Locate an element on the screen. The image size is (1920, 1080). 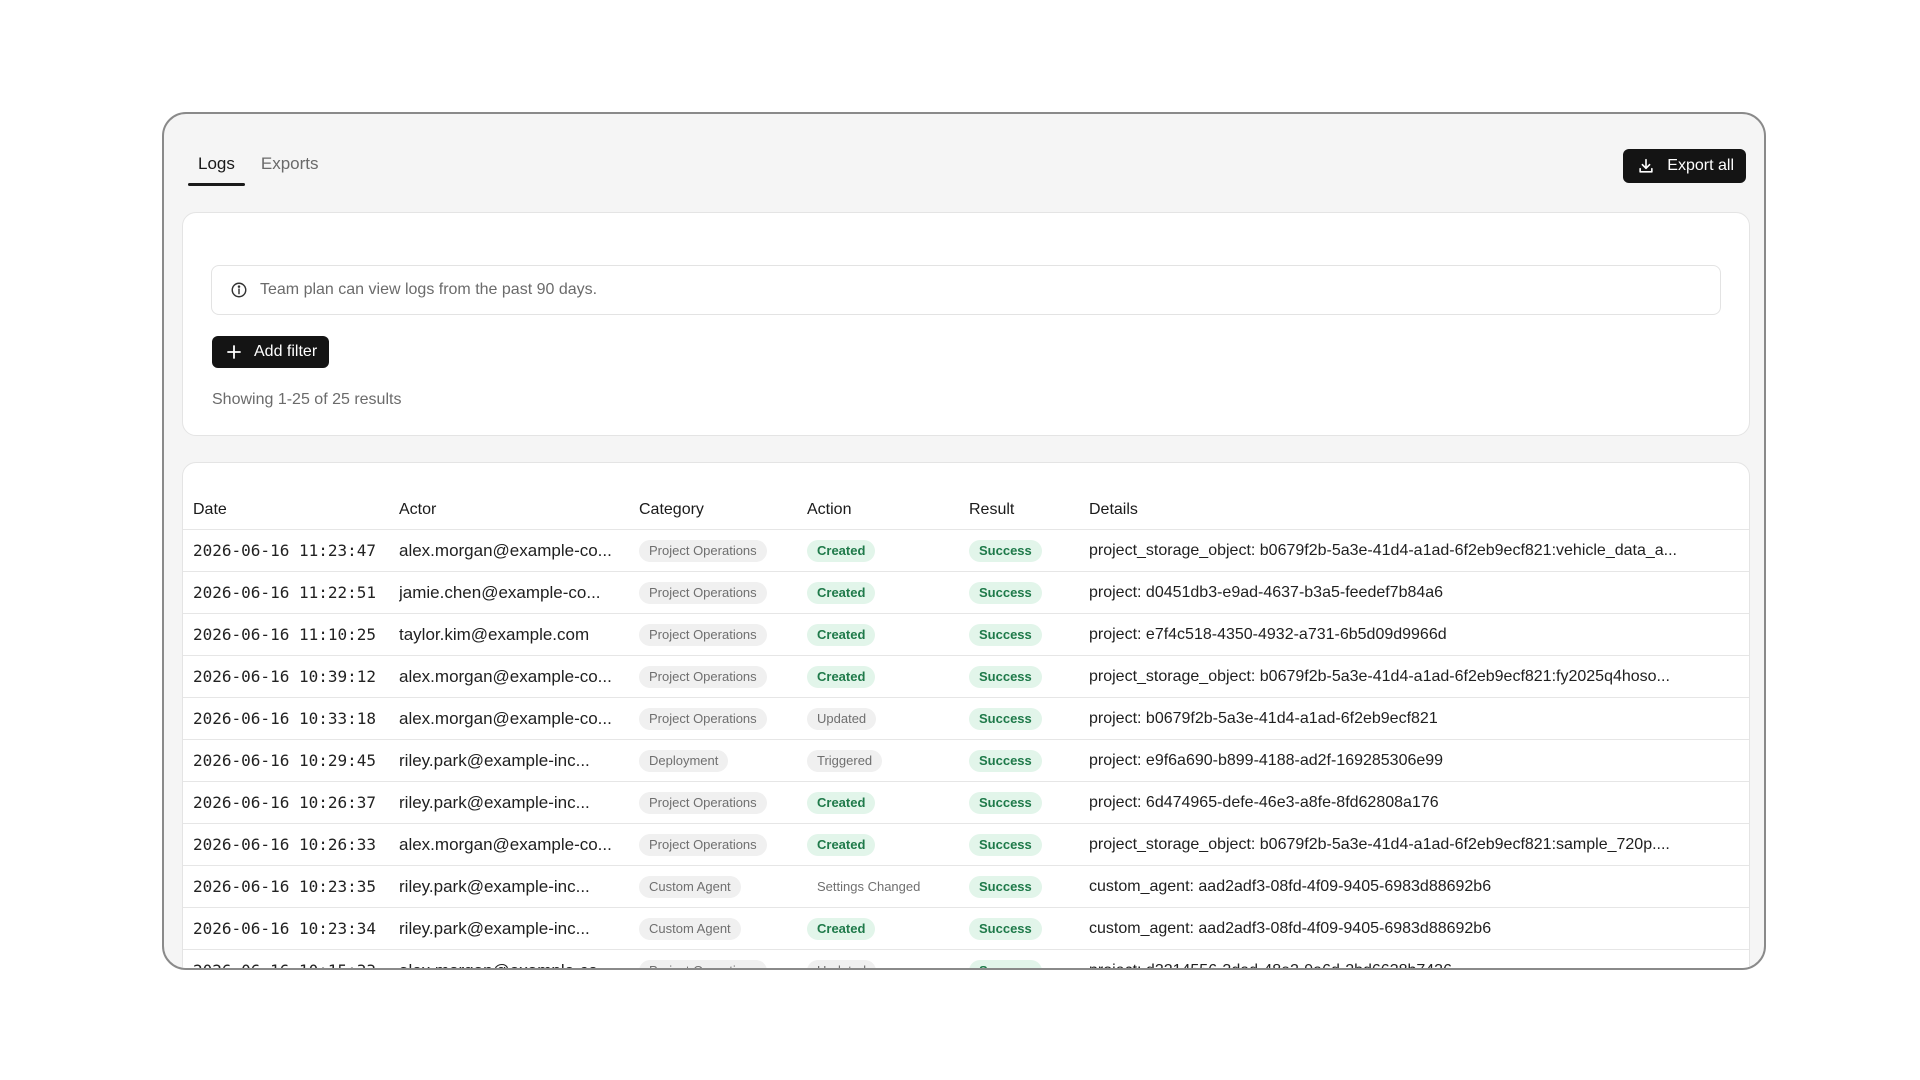
plus-icon is located at coordinates (234, 352).